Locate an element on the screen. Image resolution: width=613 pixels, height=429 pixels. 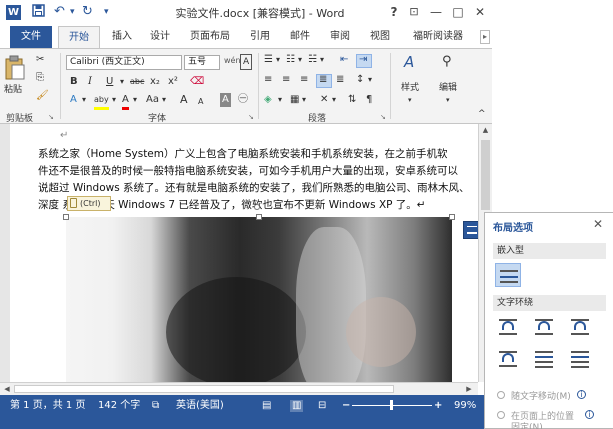
bullets-icon: ☰ is located at coordinates (268, 60).